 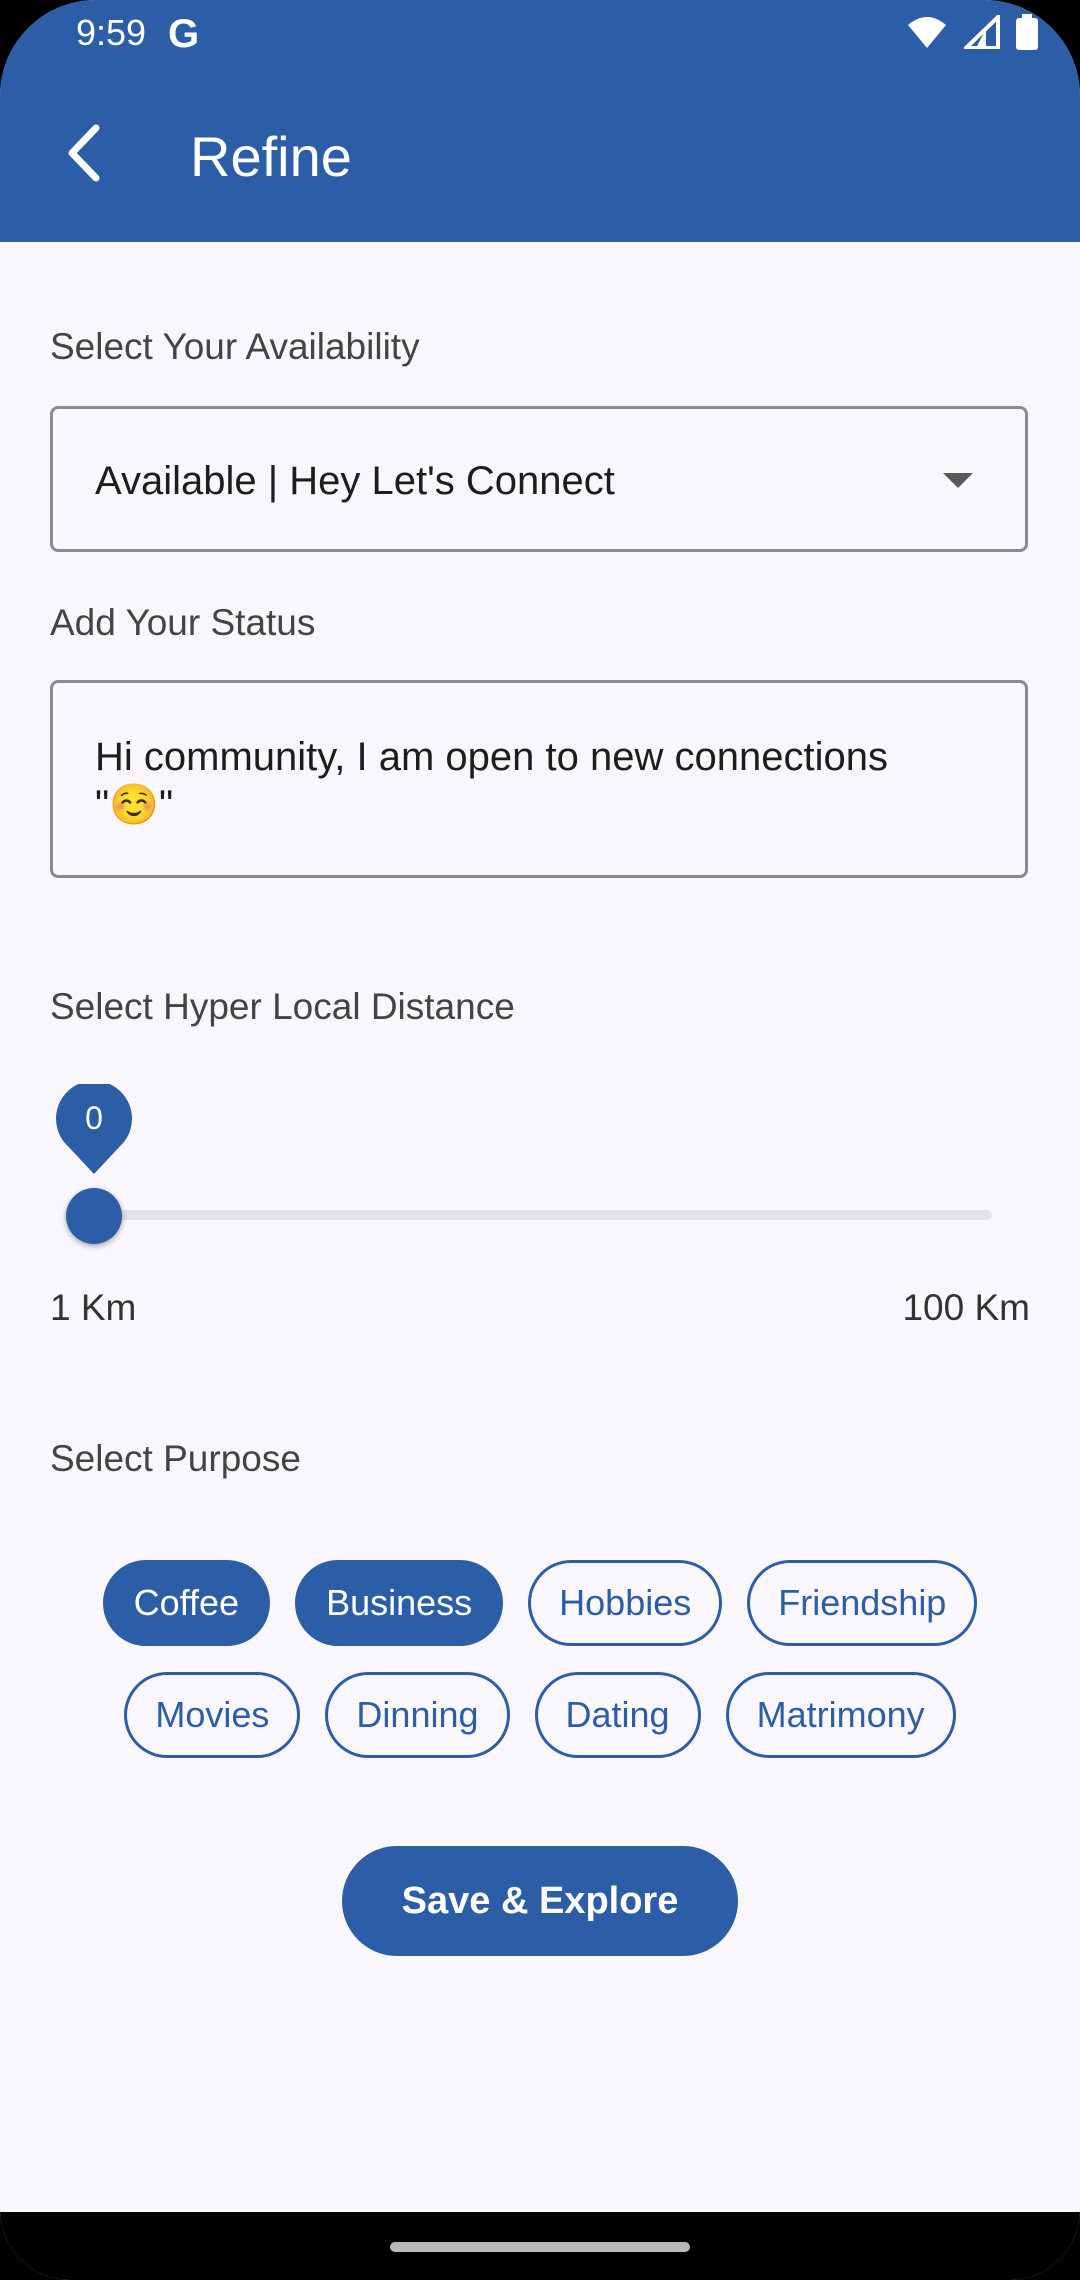 I want to click on purpose-chip-row-2: Movies Dinning Dating Matrimony, so click(x=540, y=1715).